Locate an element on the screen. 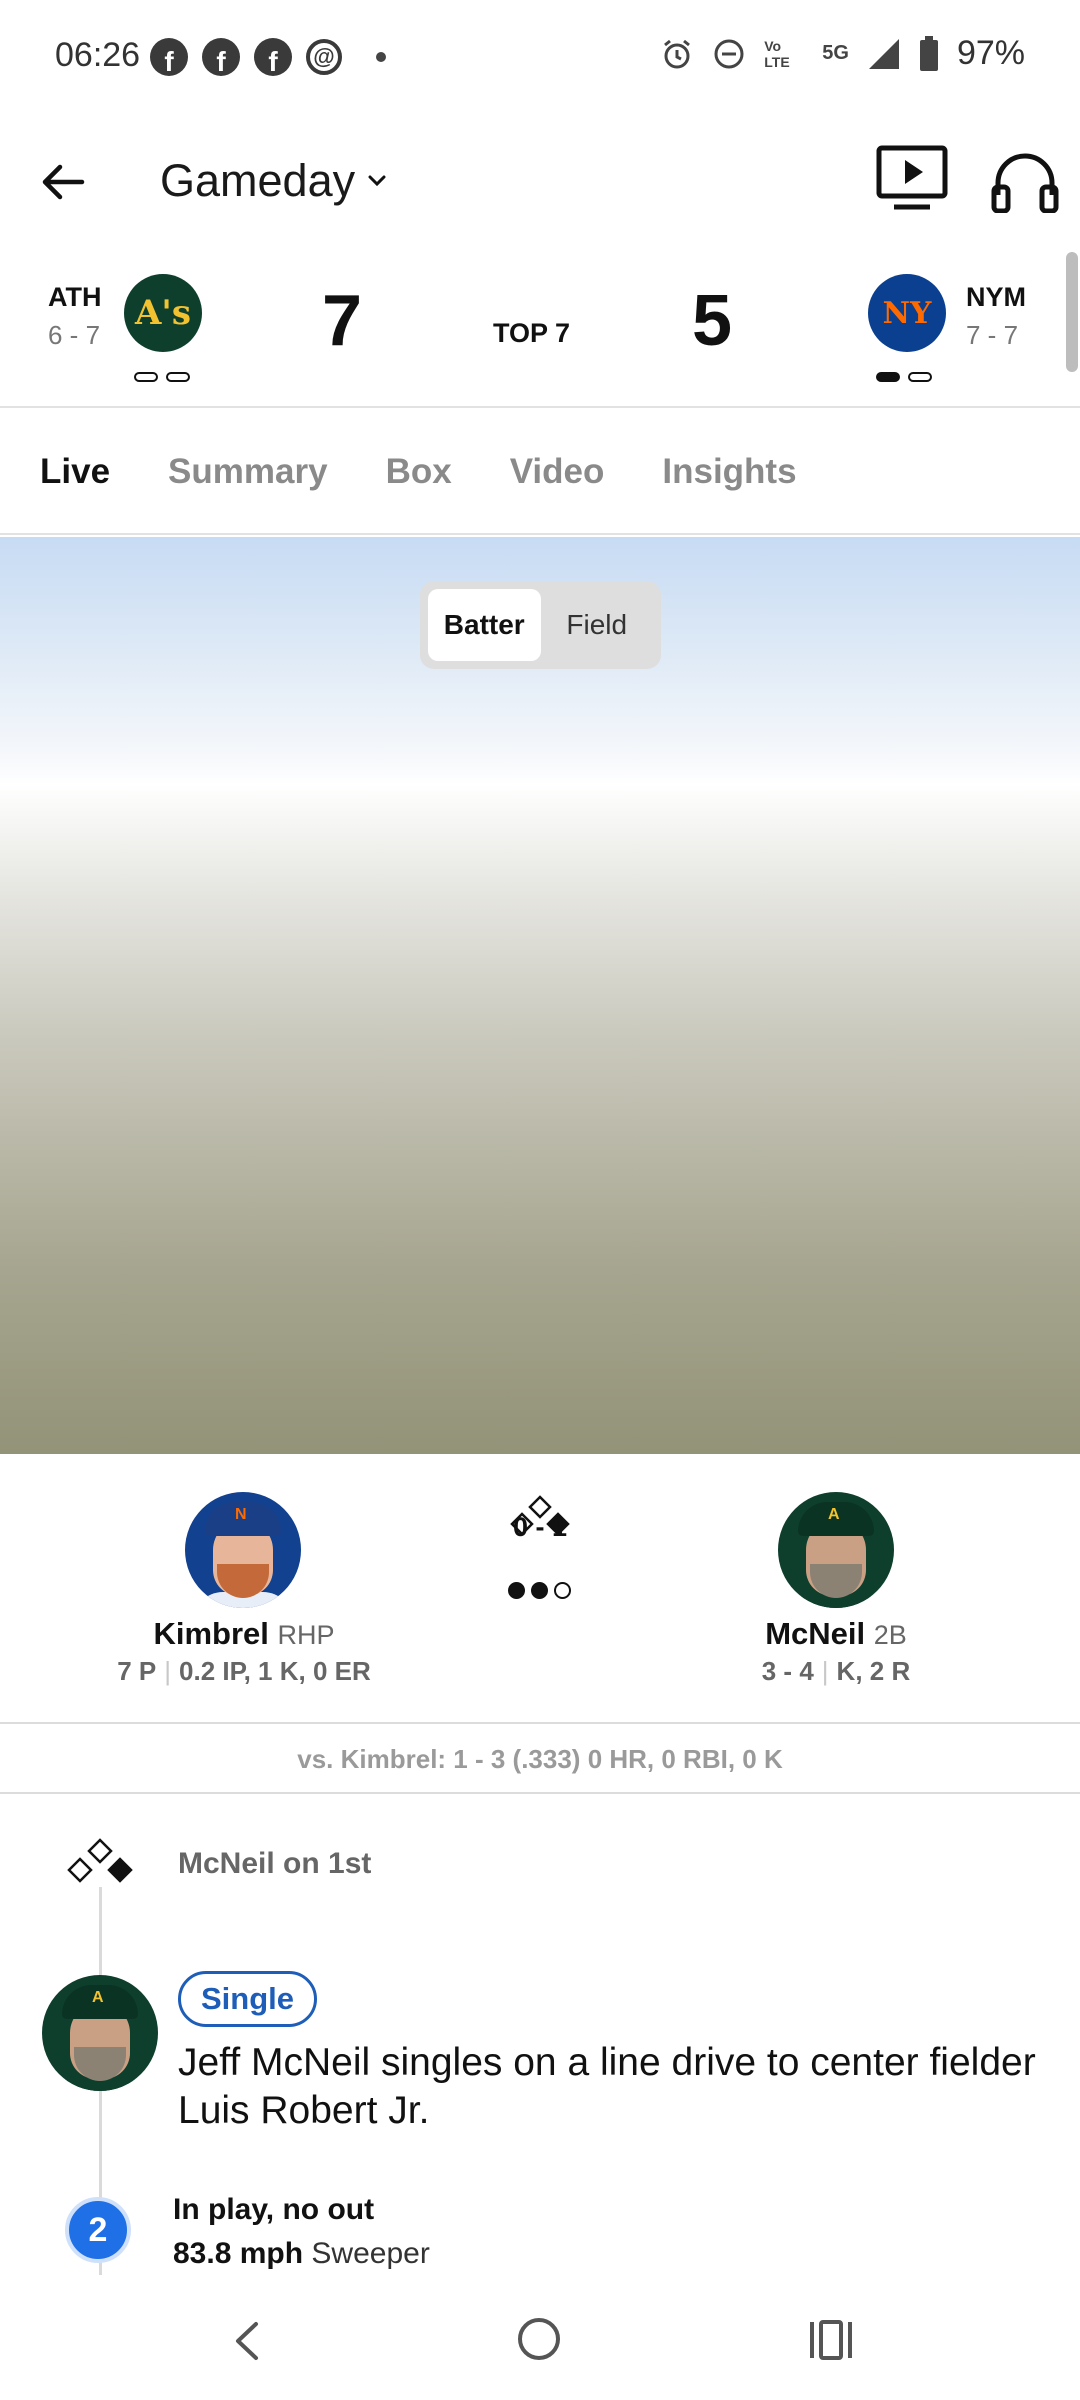  view-toggle: Batter Field is located at coordinates (540, 625).